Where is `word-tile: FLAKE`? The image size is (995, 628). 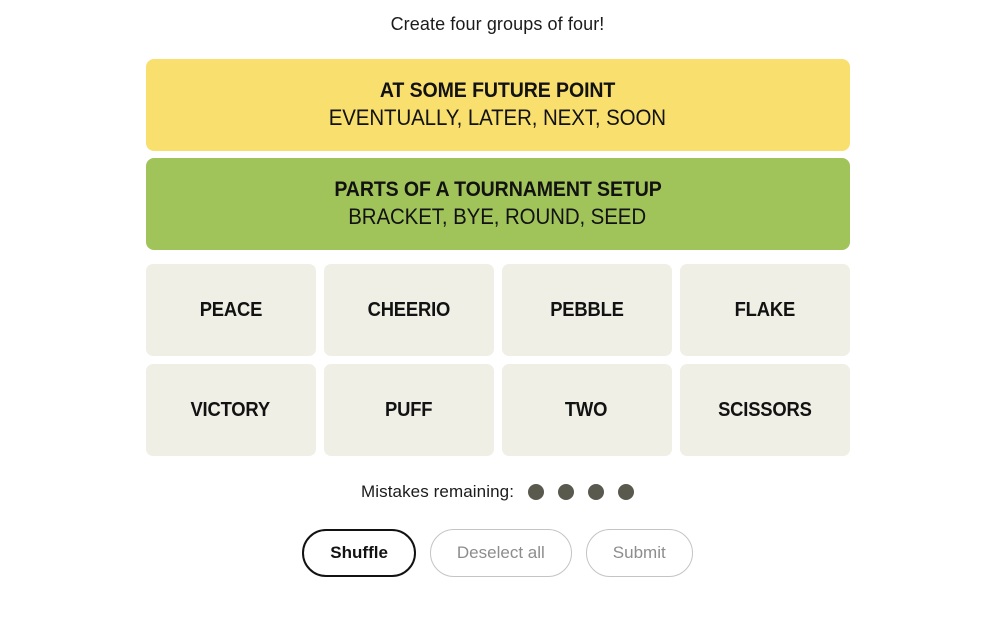 word-tile: FLAKE is located at coordinates (764, 310).